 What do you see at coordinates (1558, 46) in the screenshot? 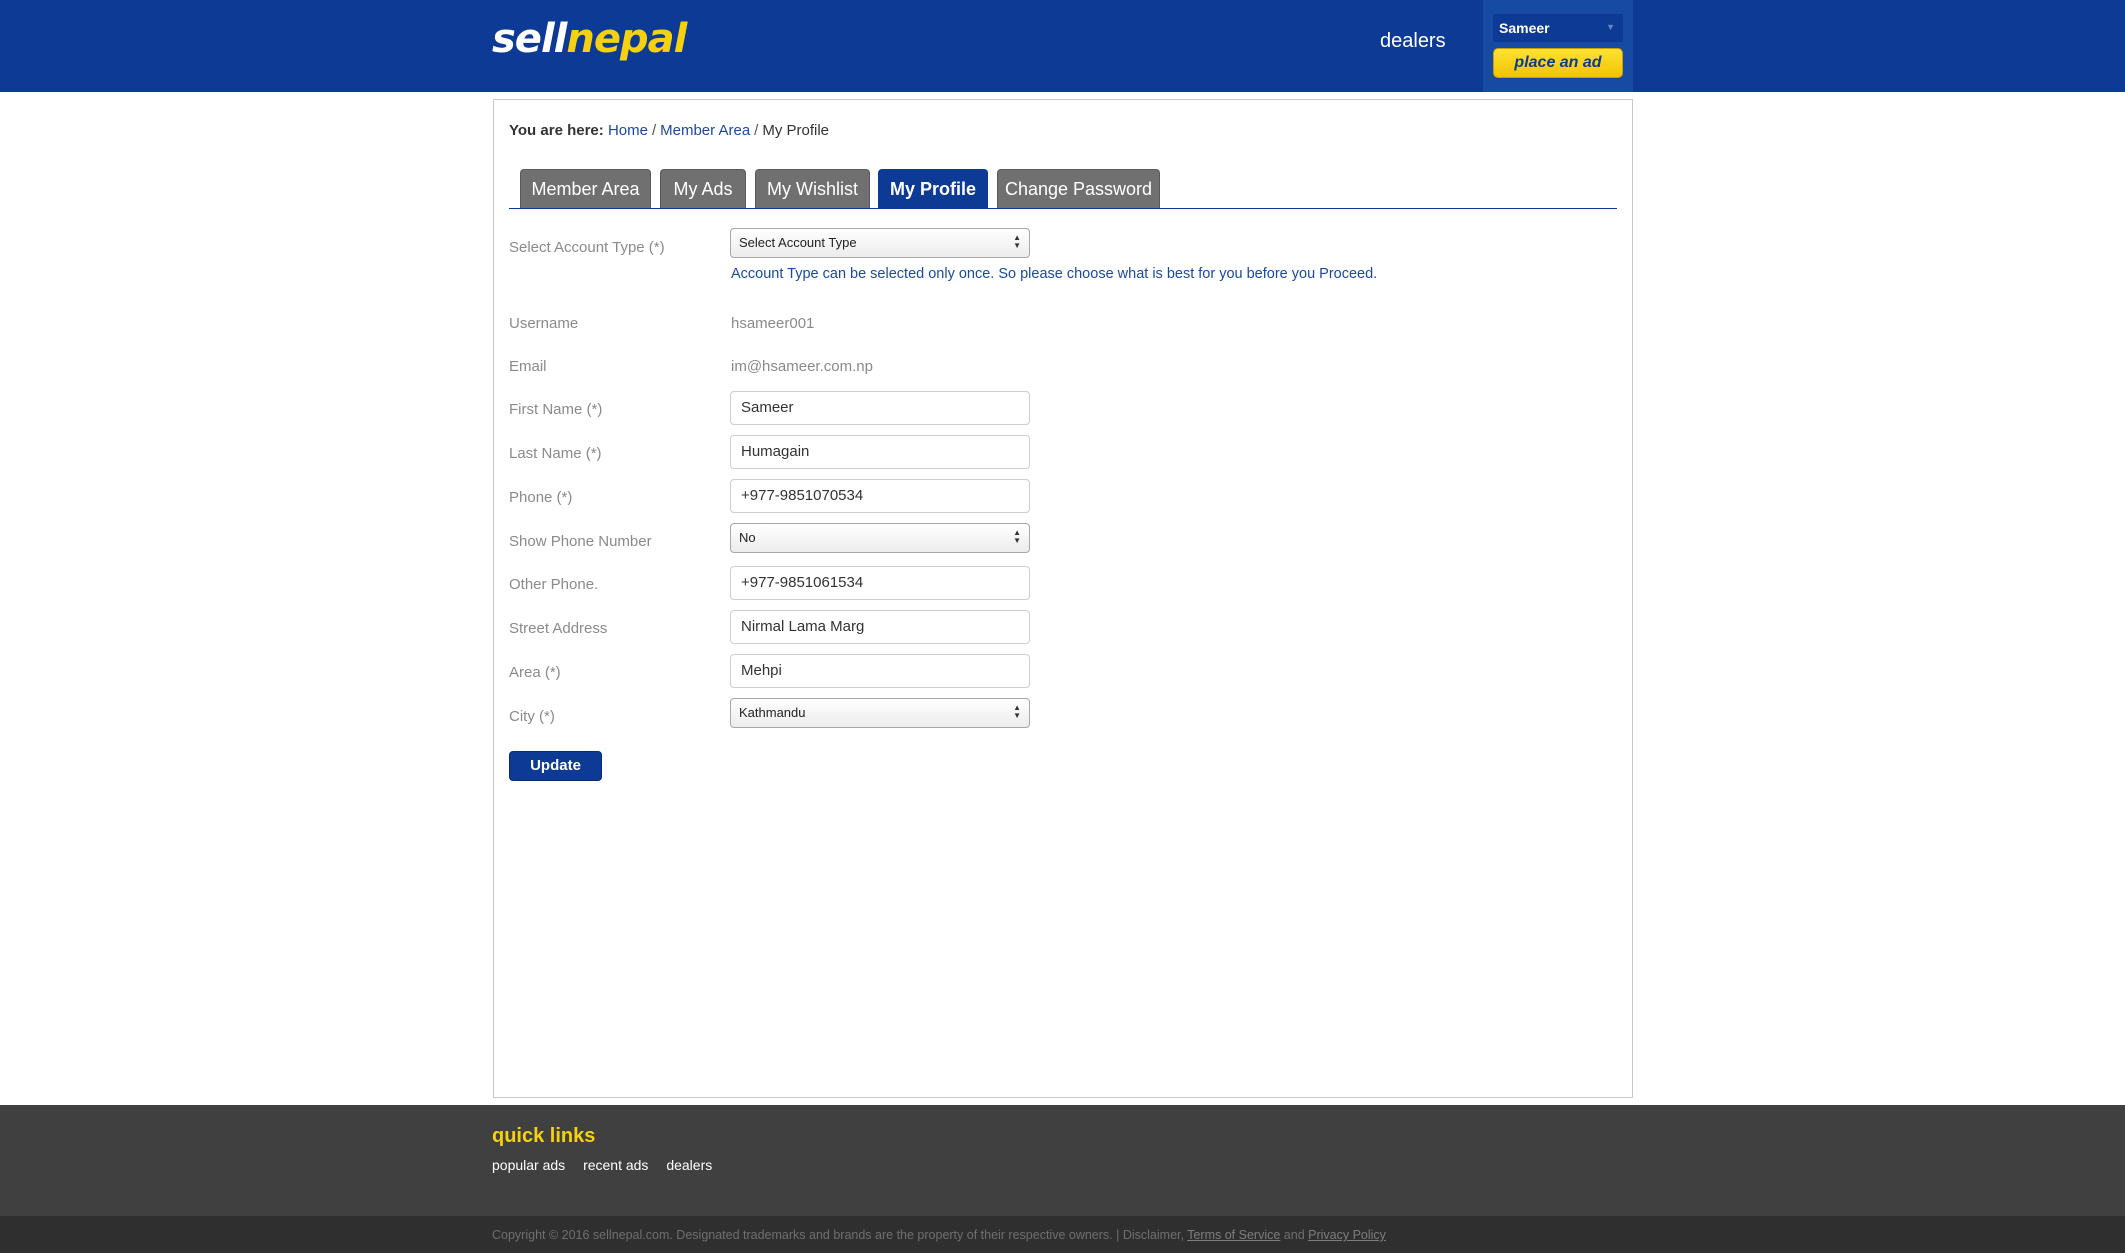
I see `user-panel: Sameer ▼ place an ad` at bounding box center [1558, 46].